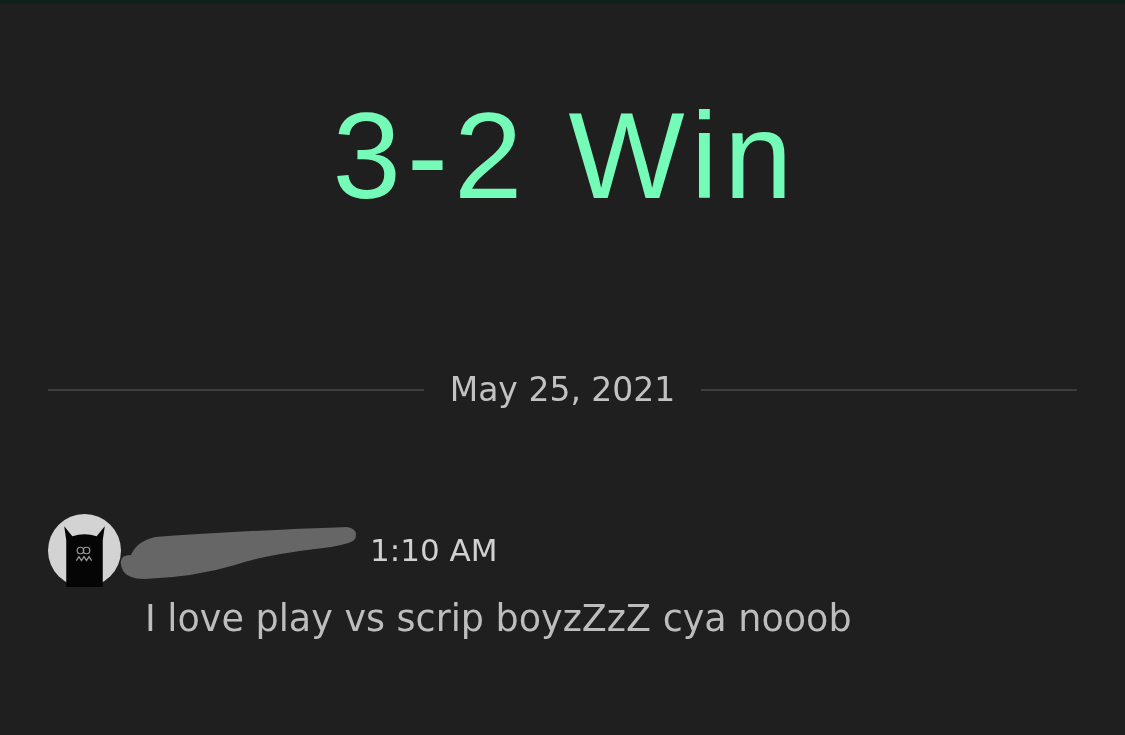  Describe the element at coordinates (565, 155) in the screenshot. I see `match-result-title: 3-2 Win` at that location.